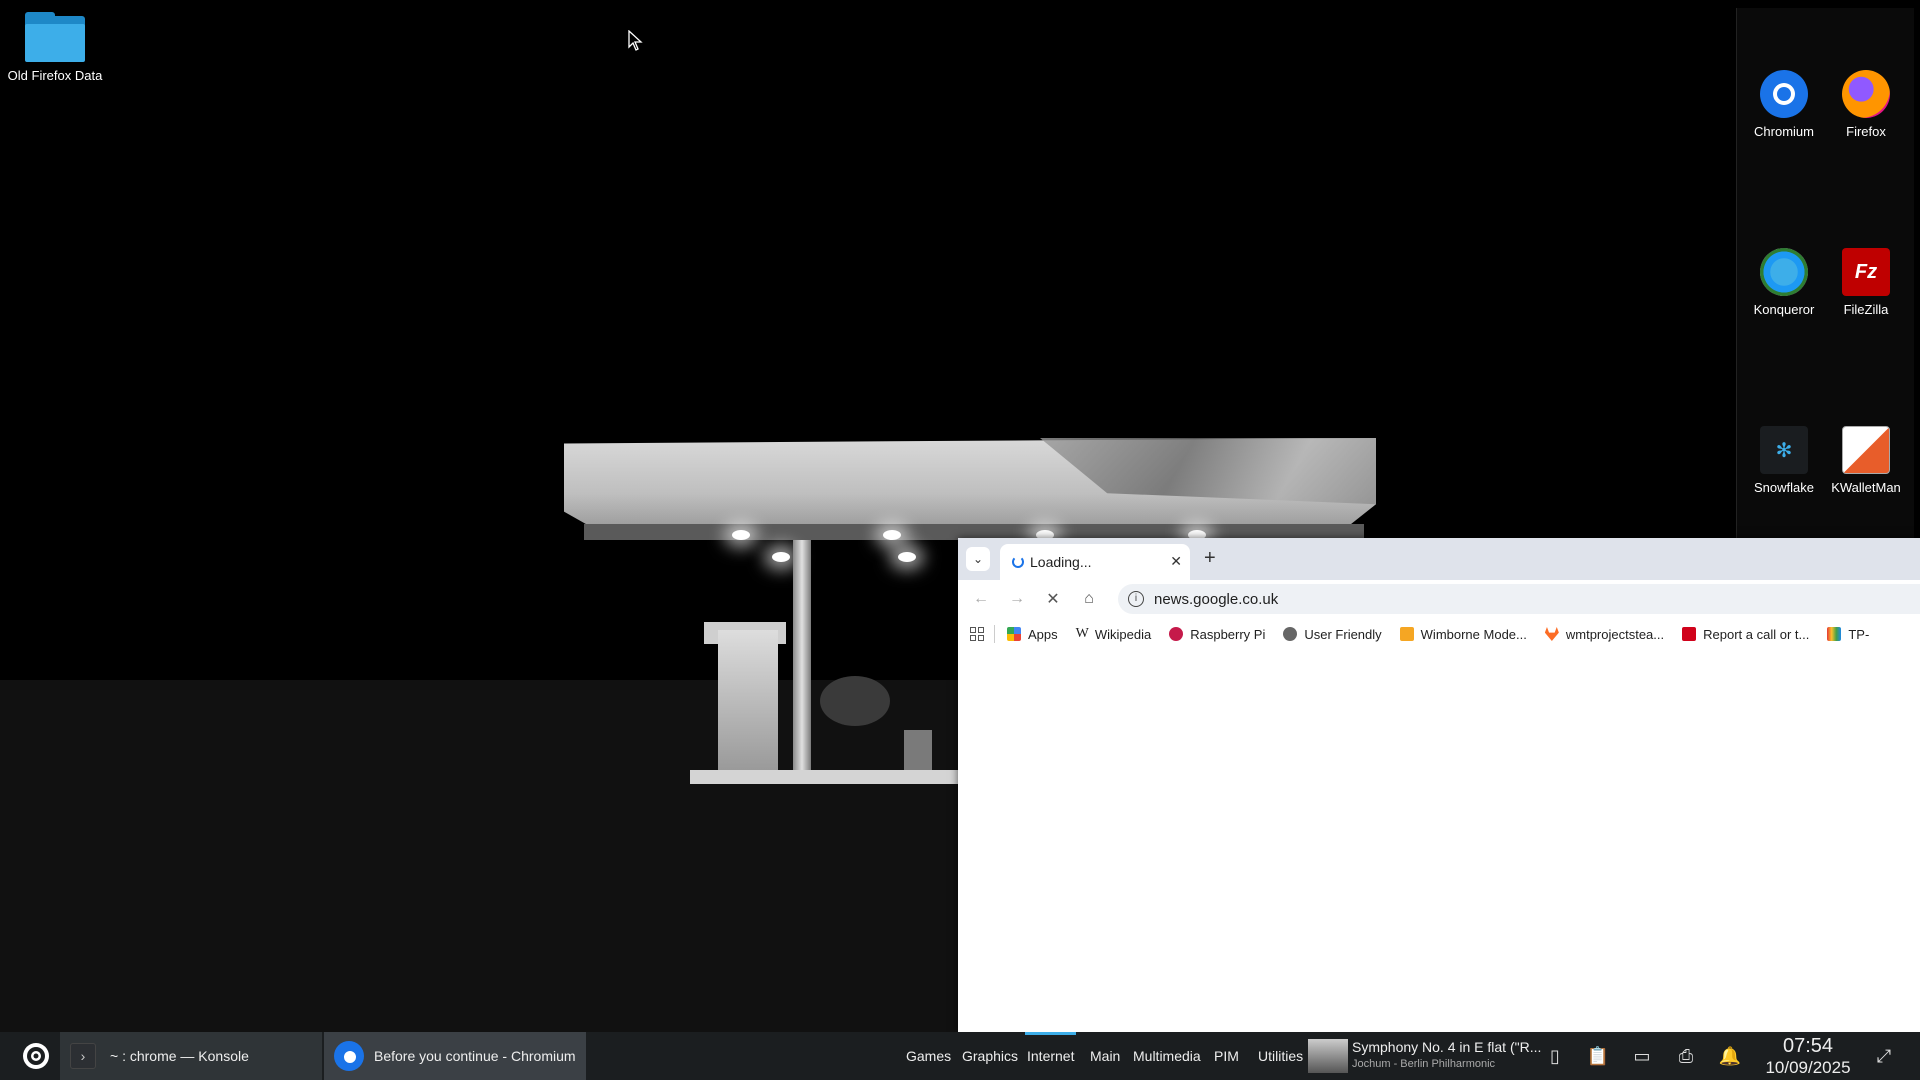 The height and width of the screenshot is (1080, 1920). What do you see at coordinates (1884, 1056) in the screenshot?
I see `expand-tray-icon: ⤢` at bounding box center [1884, 1056].